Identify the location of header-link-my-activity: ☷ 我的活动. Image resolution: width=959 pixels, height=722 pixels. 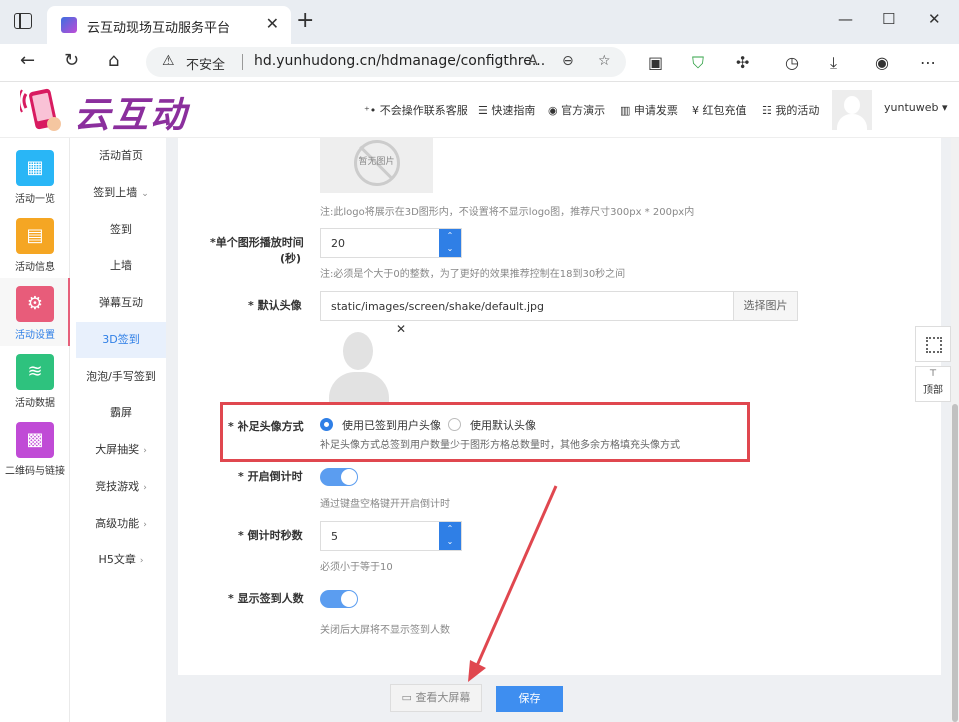
(790, 110).